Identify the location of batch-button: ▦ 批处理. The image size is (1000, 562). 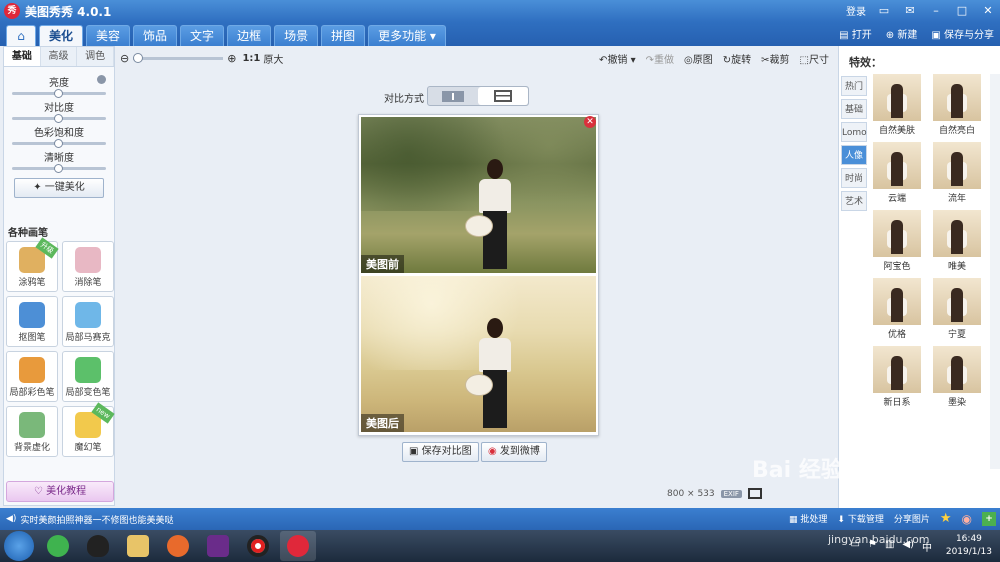
(808, 518).